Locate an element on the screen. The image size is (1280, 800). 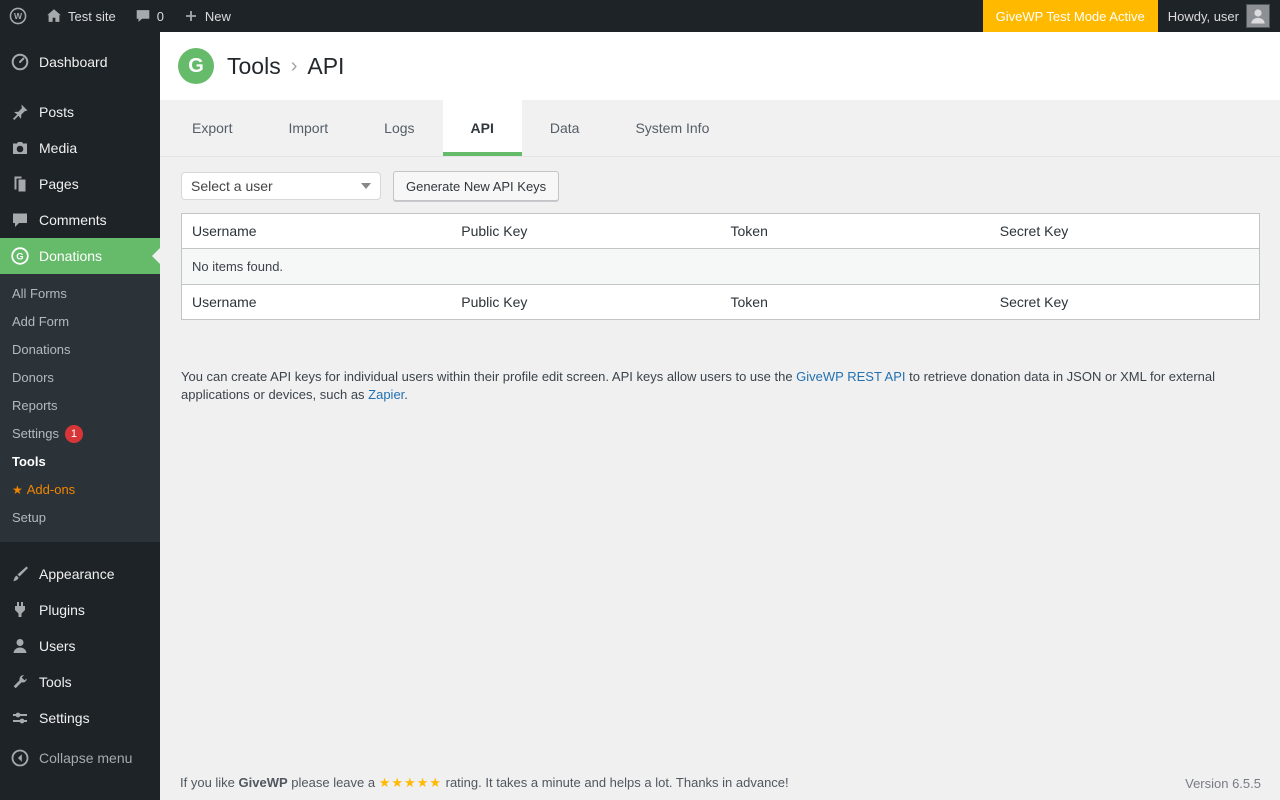
generate-api-keys-button: Generate New API Keys is located at coordinates (476, 186).